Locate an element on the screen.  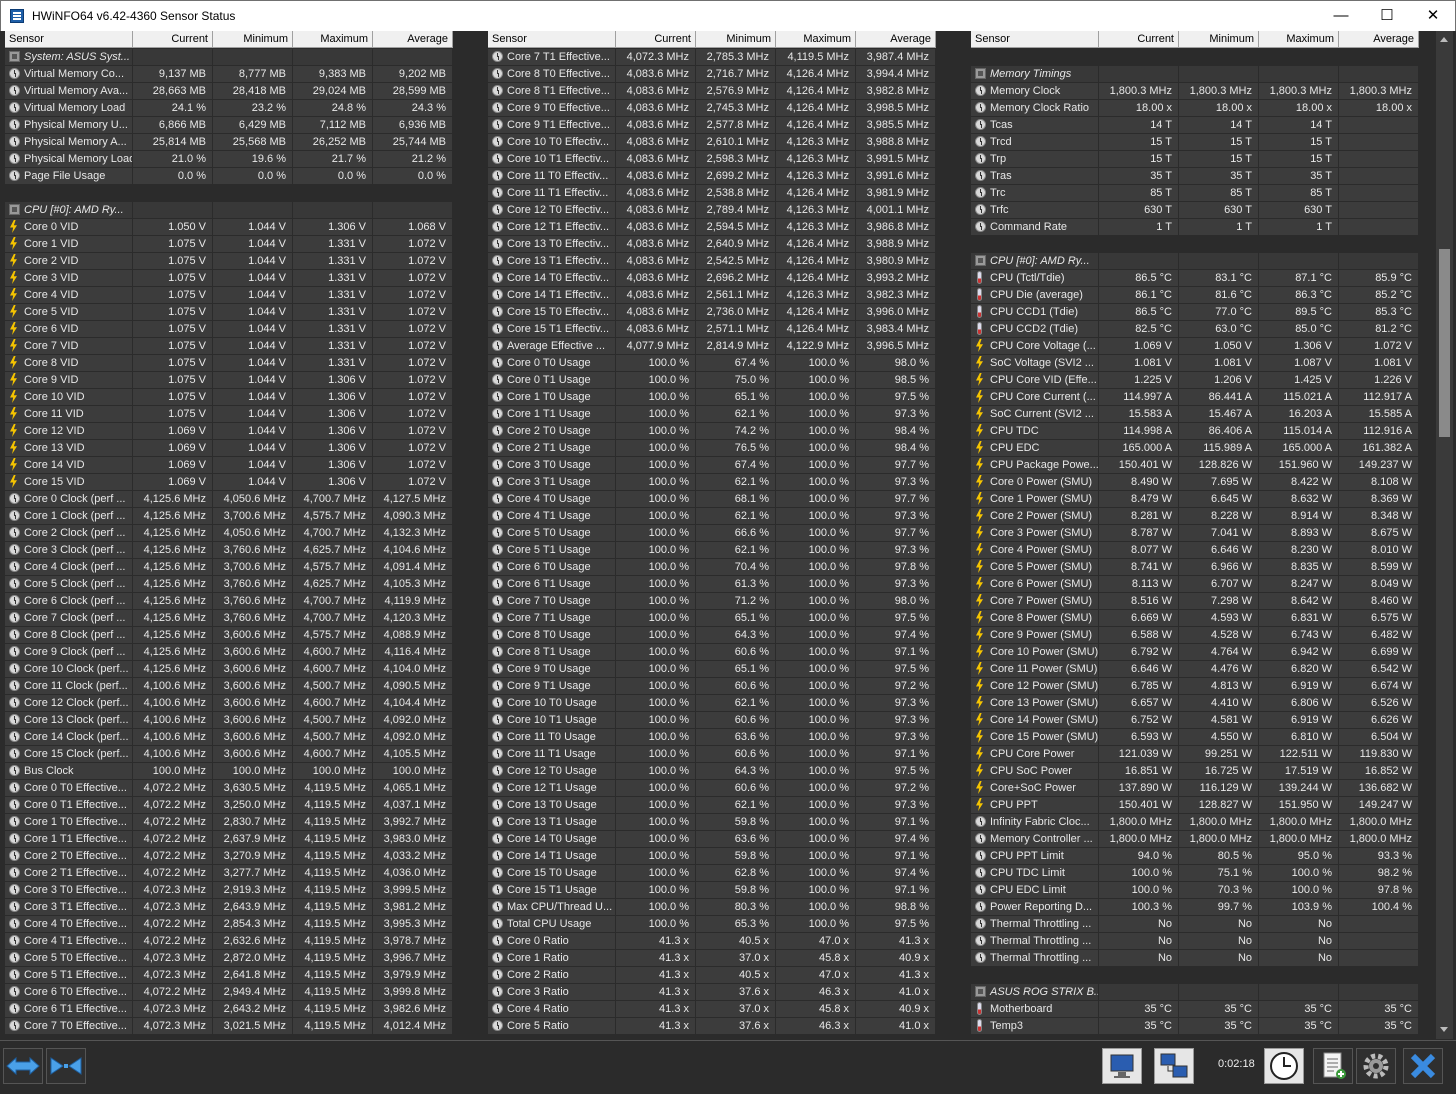
minimum-value: 3,760.6 MHz is located at coordinates (252, 550).